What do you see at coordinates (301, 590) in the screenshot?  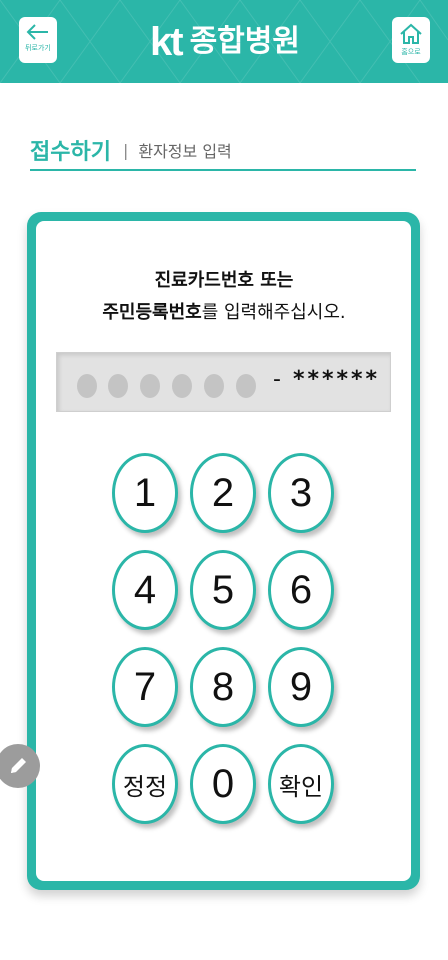 I see `key-6: 6` at bounding box center [301, 590].